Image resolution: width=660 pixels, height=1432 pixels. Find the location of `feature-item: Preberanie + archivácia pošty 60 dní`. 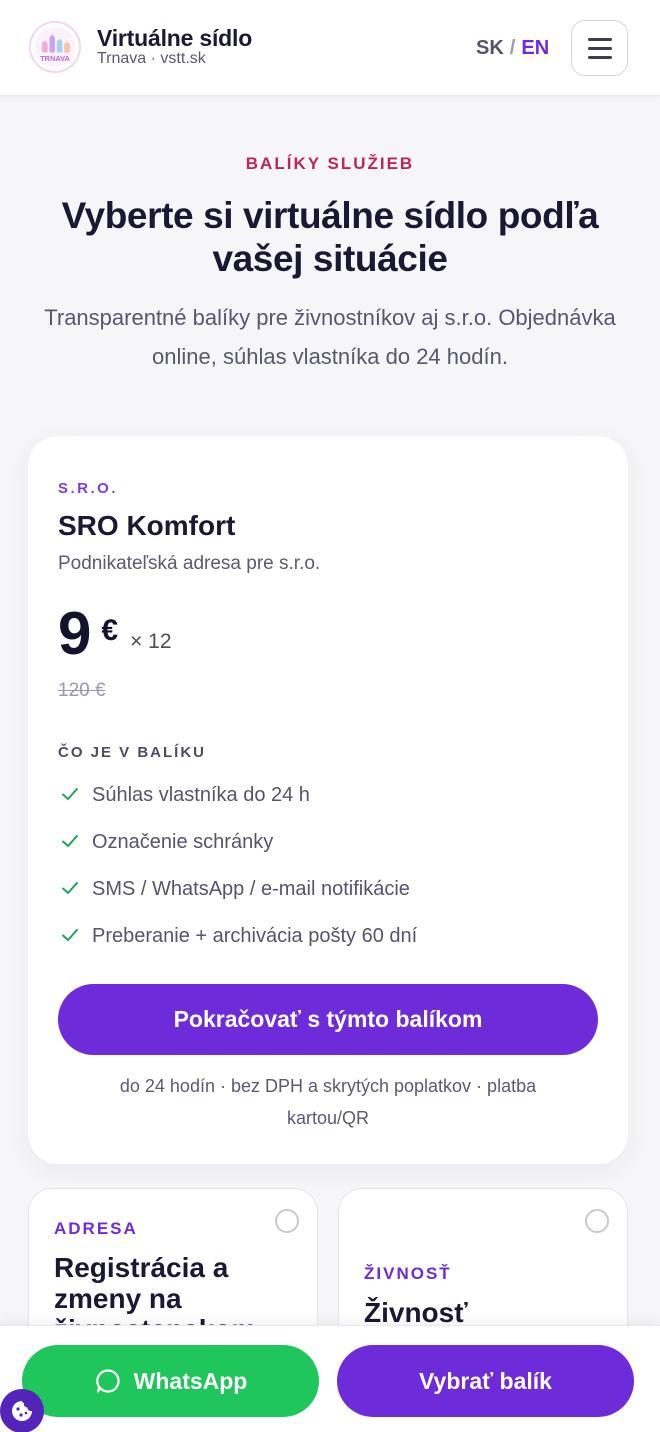

feature-item: Preberanie + archivácia pošty 60 dní is located at coordinates (237, 944).